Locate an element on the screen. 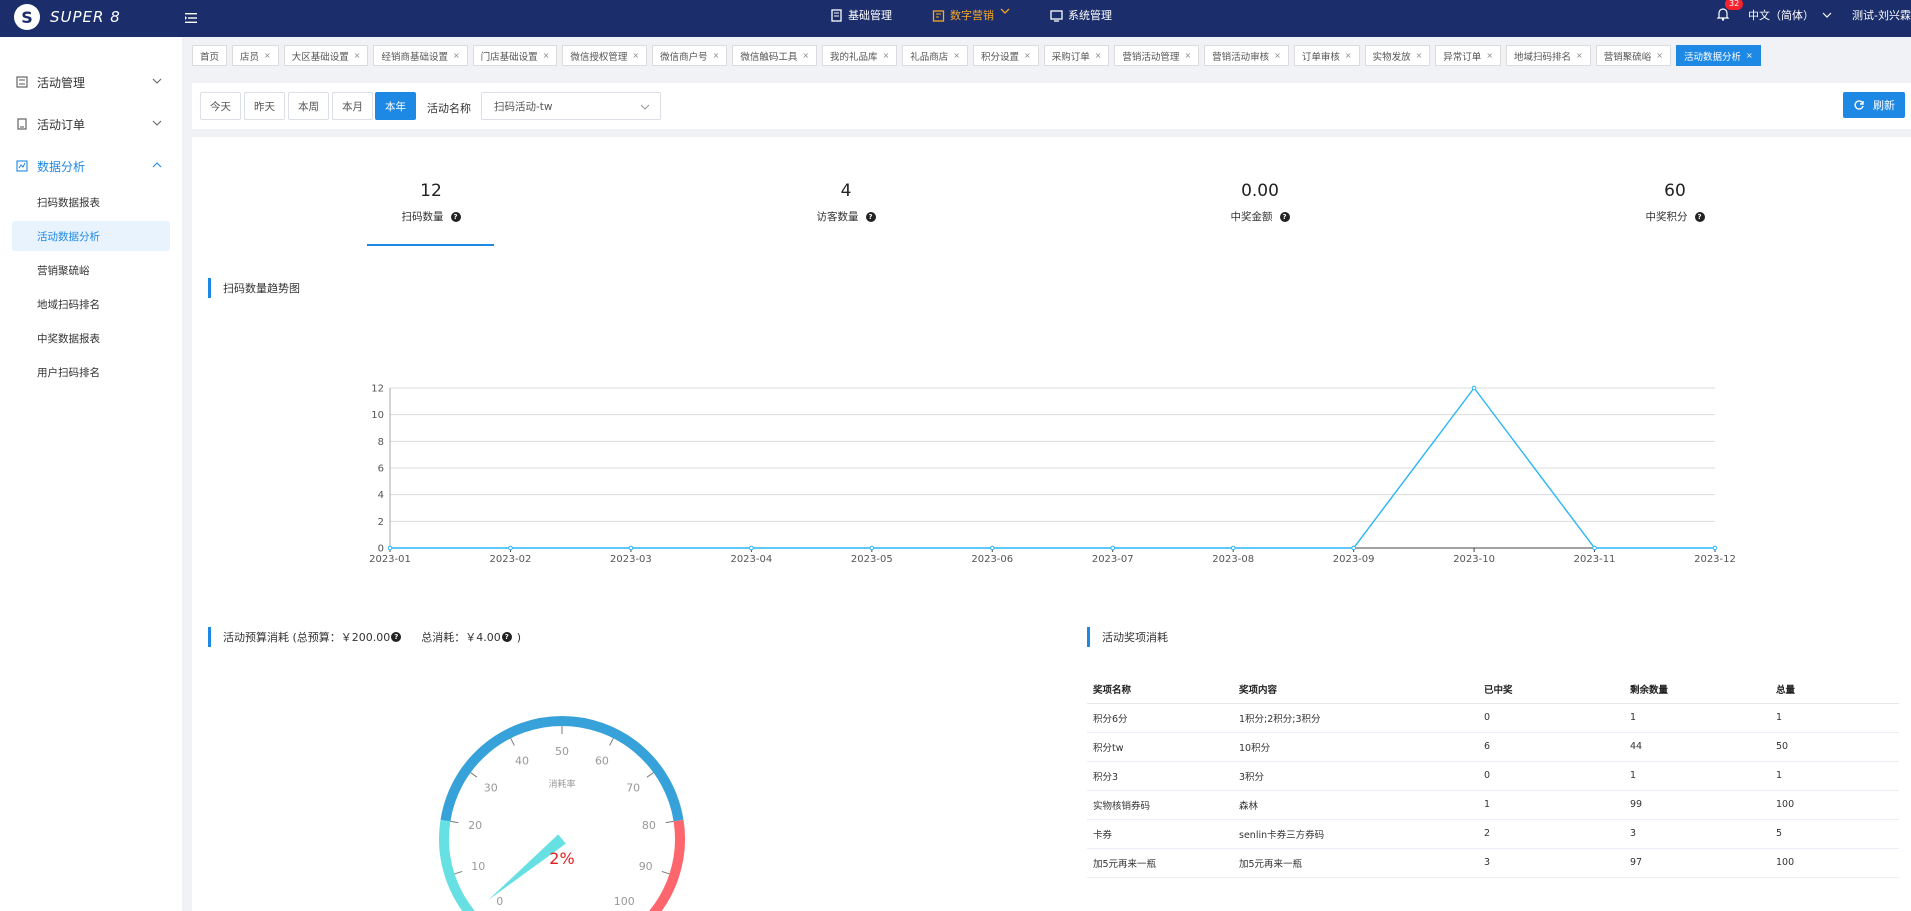  sidebar-item-winning-report: 中奖数据报表 is located at coordinates (91, 338).